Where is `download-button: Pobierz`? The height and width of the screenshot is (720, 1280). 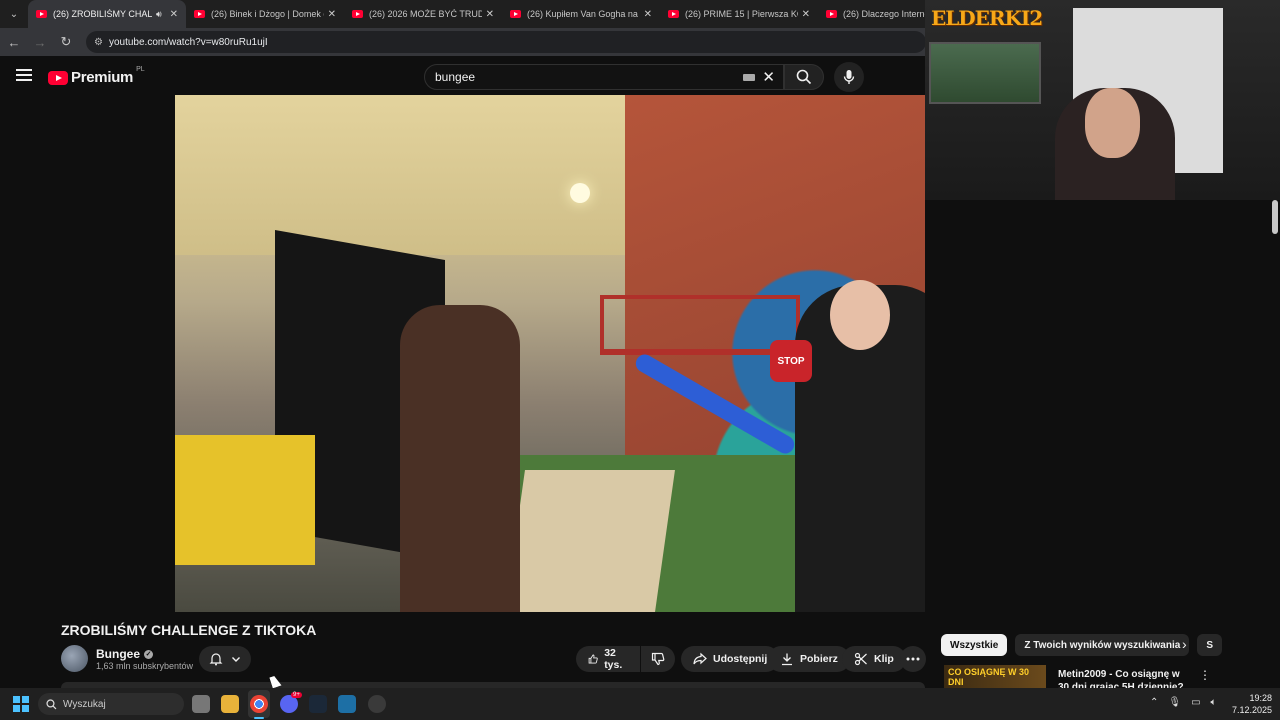
download-button: Pobierz is located at coordinates (809, 659).